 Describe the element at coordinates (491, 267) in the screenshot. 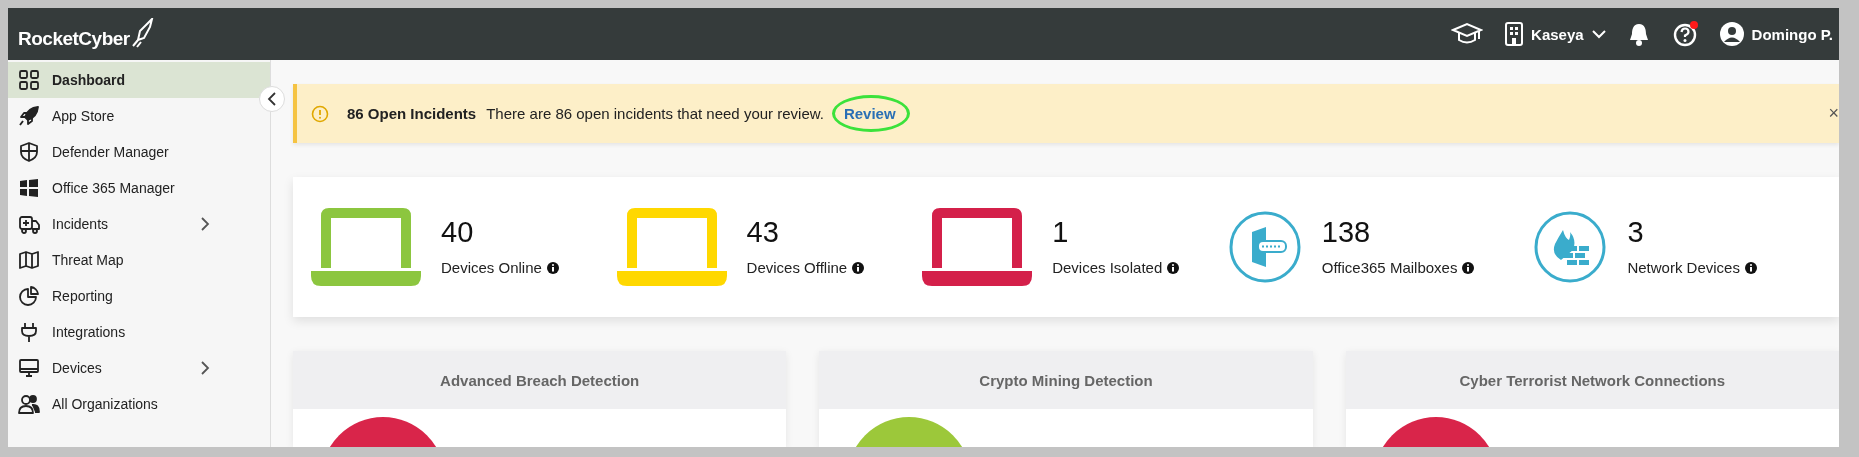

I see `stat-label: Devices Online` at that location.